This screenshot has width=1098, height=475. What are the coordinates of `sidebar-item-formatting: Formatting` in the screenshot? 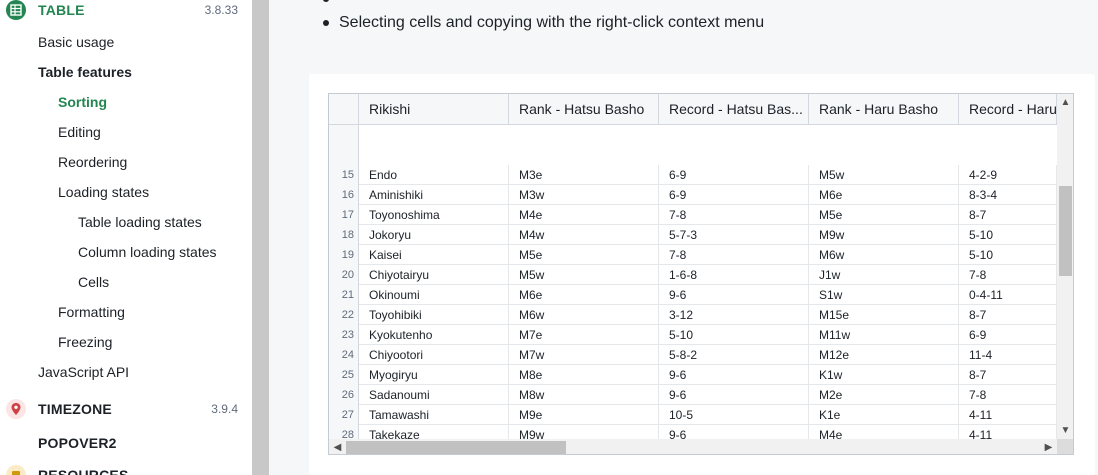 It's located at (91, 312).